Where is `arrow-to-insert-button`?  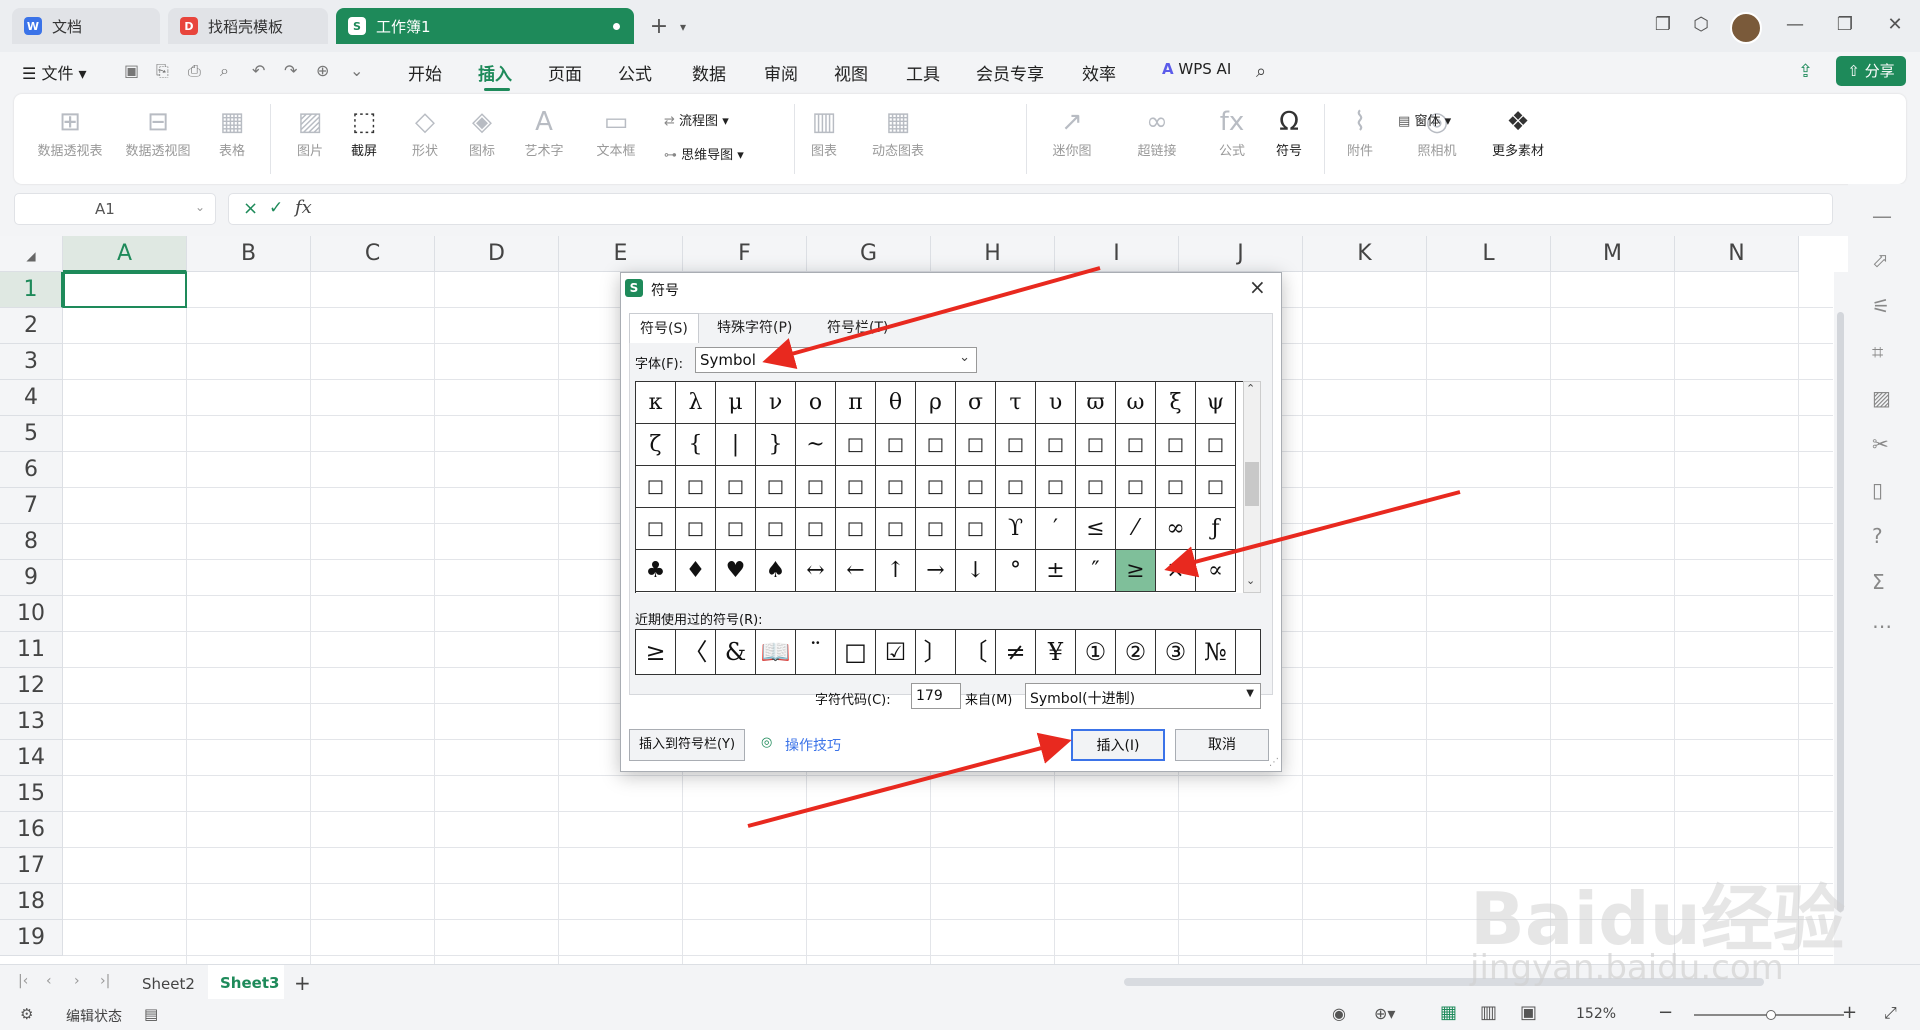
arrow-to-insert-button is located at coordinates (909, 780).